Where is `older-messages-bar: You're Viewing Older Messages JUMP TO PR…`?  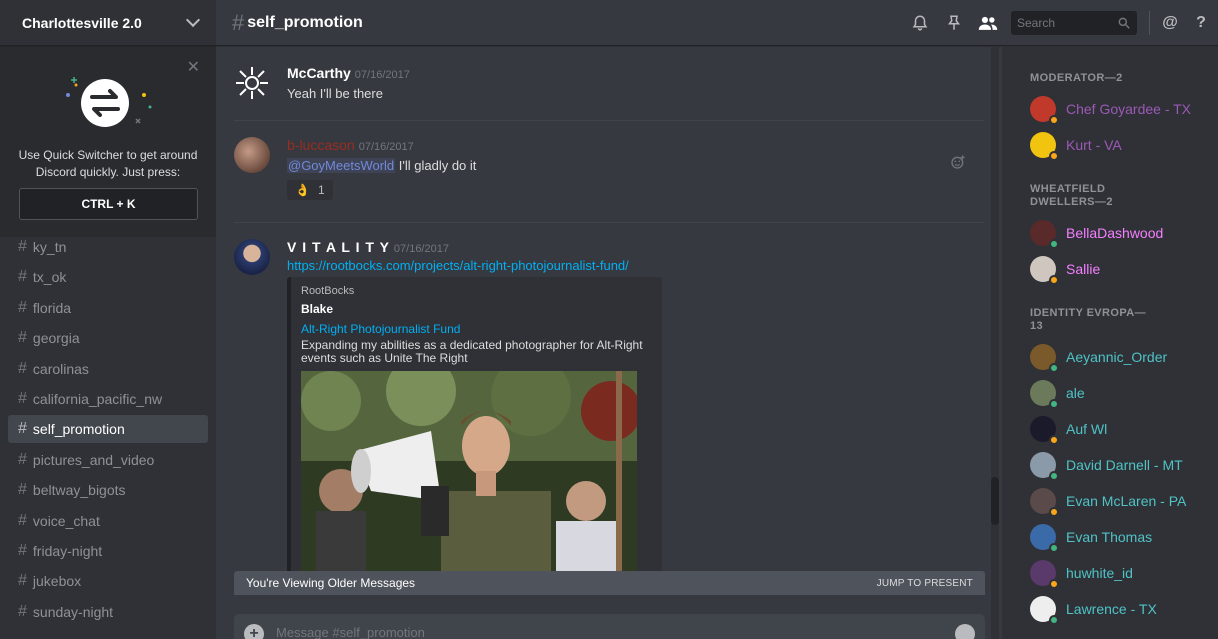
older-messages-bar: You're Viewing Older Messages JUMP TO PR… is located at coordinates (609, 583).